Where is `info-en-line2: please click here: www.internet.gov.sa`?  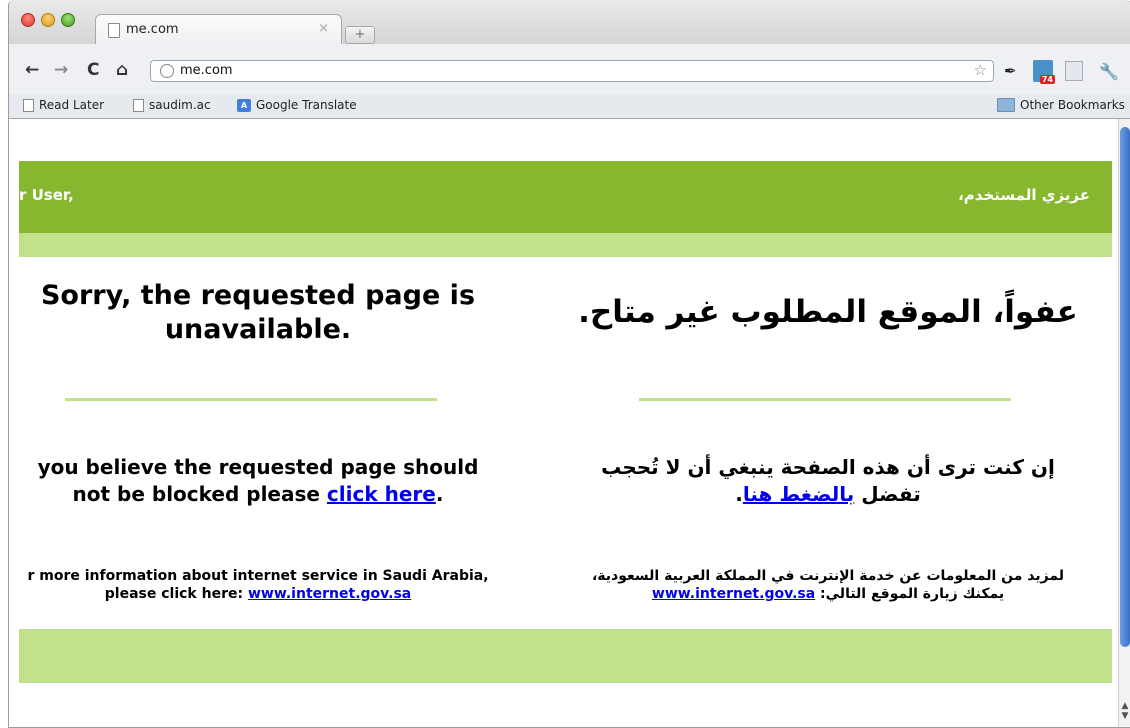
info-en-line2: please click here: www.internet.gov.sa is located at coordinates (258, 594).